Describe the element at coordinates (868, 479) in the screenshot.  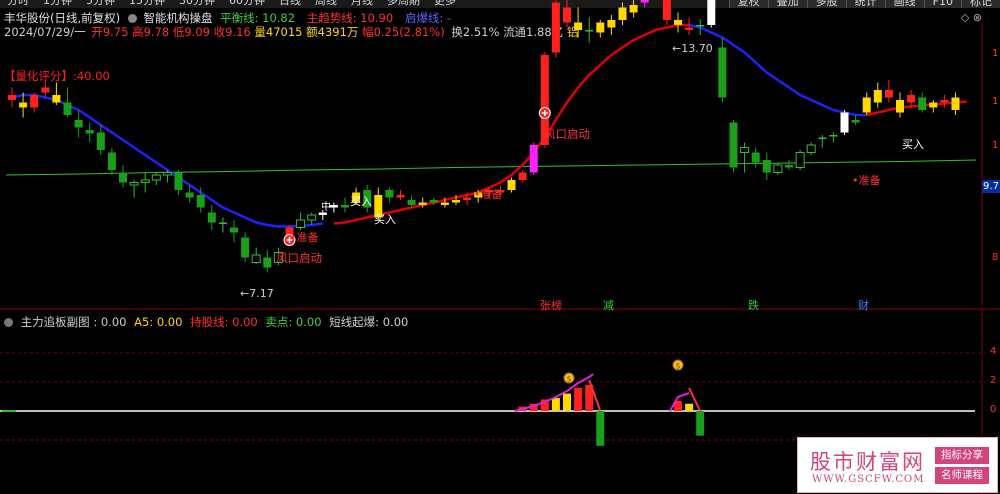
I see `watermark-site: WWW.GSCFW.COM` at that location.